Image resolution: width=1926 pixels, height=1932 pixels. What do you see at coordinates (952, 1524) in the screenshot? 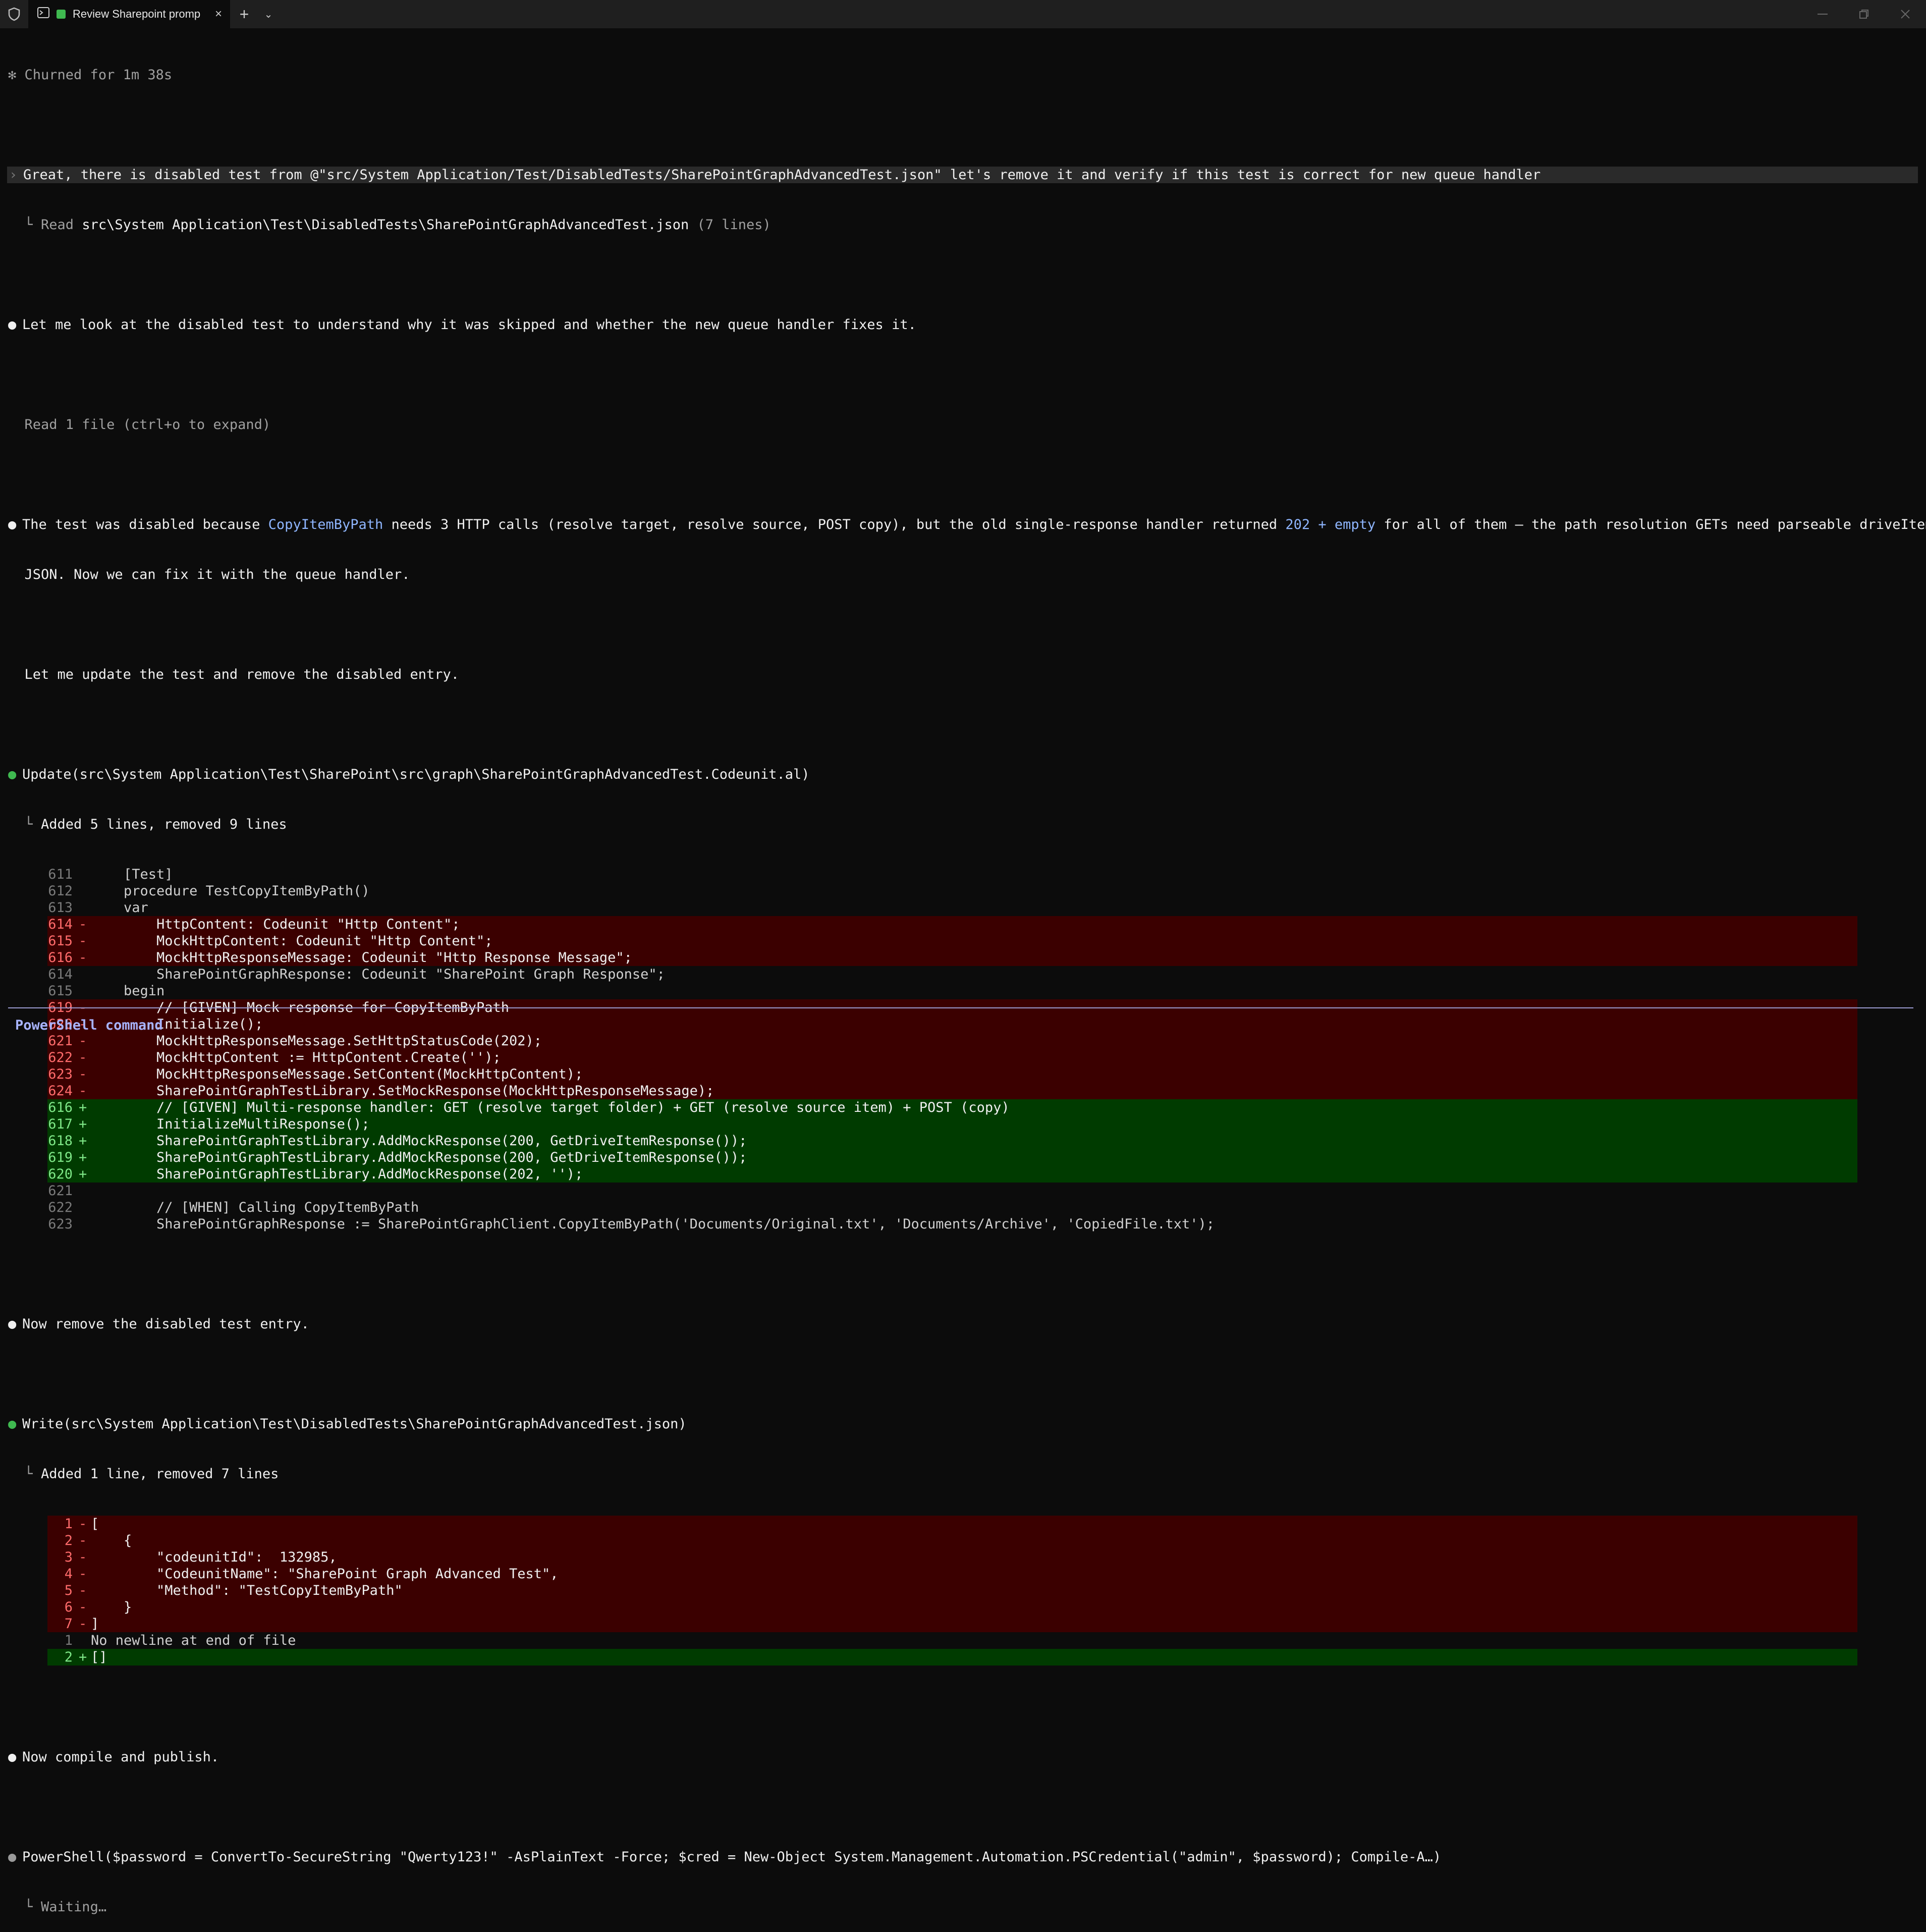
I see `diff-line: 1-[` at bounding box center [952, 1524].